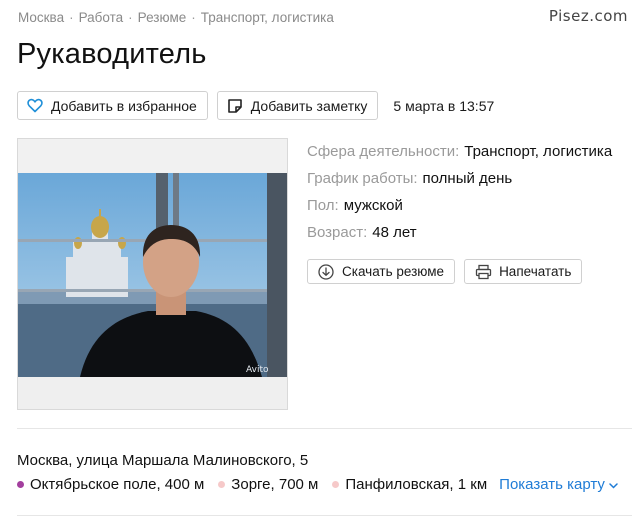 This screenshot has width=640, height=528. What do you see at coordinates (459, 205) in the screenshot?
I see `property-gender: Пол: мужской` at bounding box center [459, 205].